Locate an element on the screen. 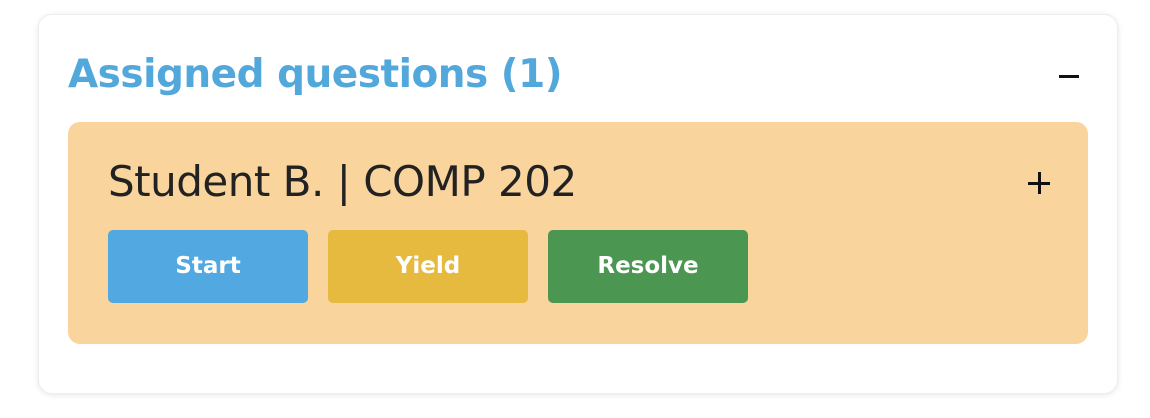 This screenshot has width=1150, height=418. minus-icon is located at coordinates (1069, 76).